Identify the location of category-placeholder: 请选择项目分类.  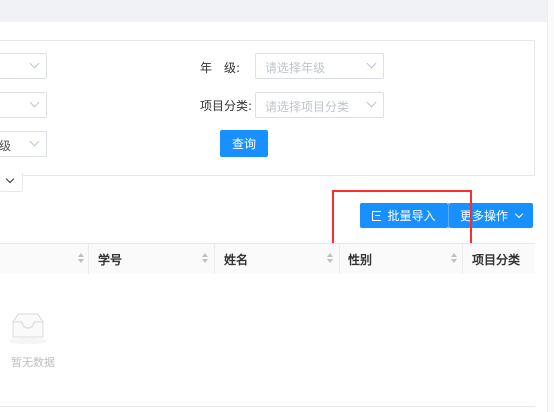
(307, 107).